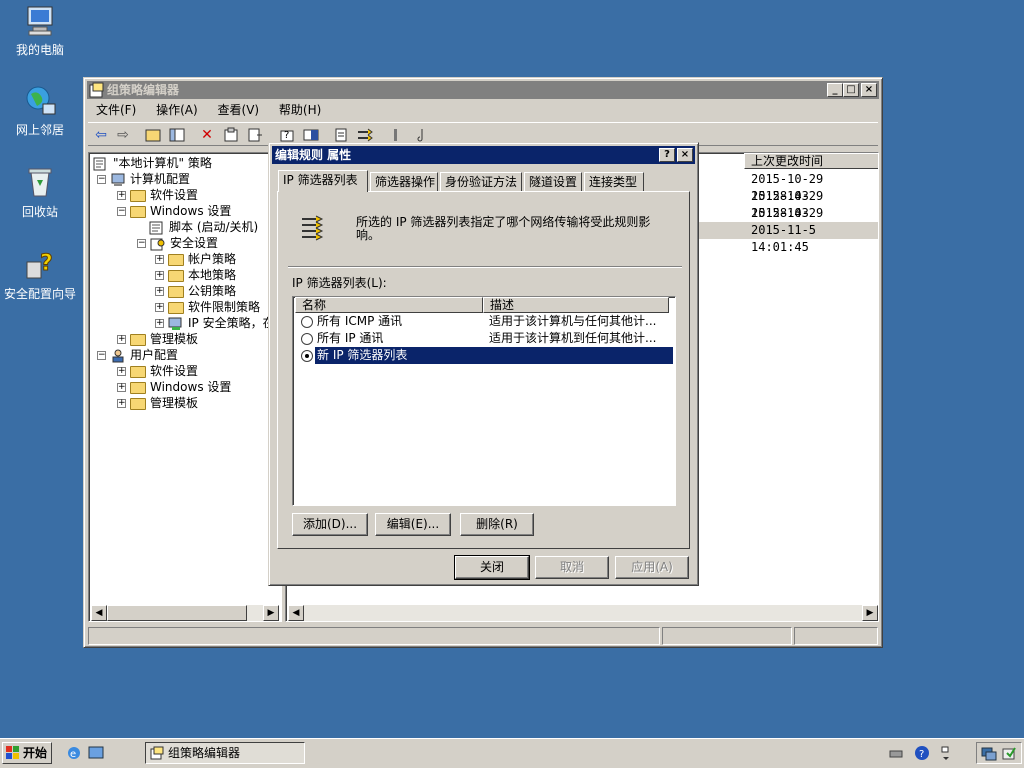  Describe the element at coordinates (685, 155) in the screenshot. I see `dialog-close-button: ×` at that location.